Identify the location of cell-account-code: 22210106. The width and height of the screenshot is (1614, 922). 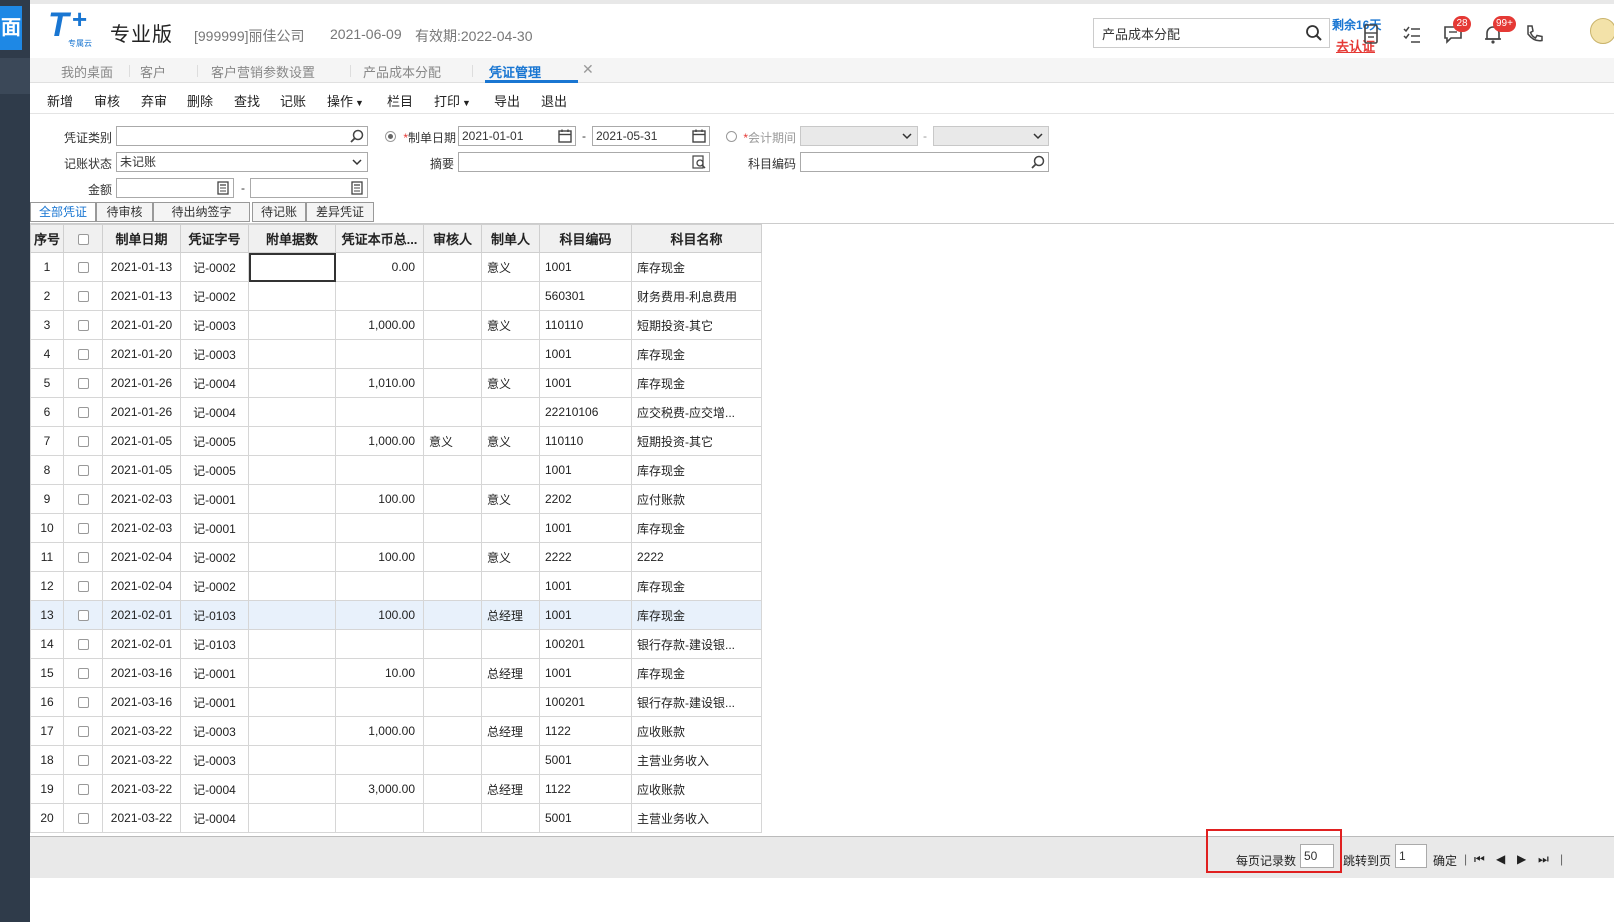
(585, 412).